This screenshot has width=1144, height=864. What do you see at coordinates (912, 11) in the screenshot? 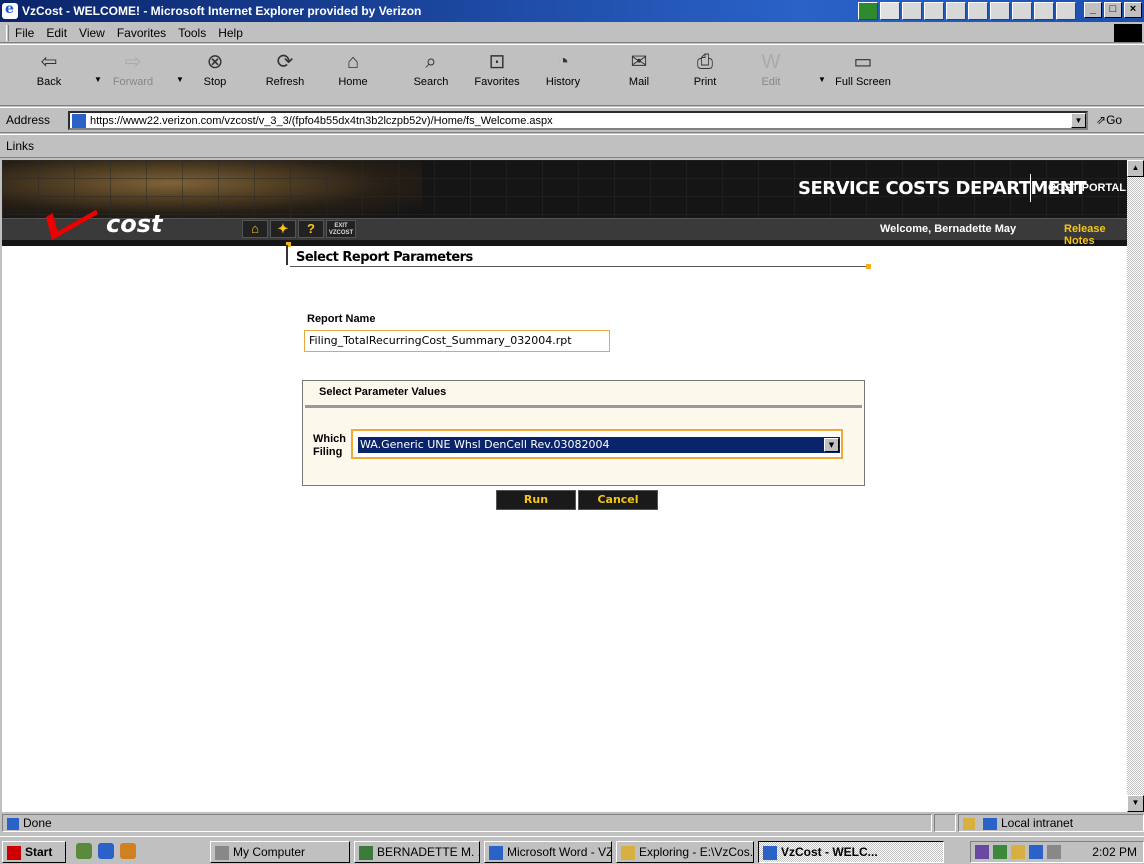
I see `excel-icon` at bounding box center [912, 11].